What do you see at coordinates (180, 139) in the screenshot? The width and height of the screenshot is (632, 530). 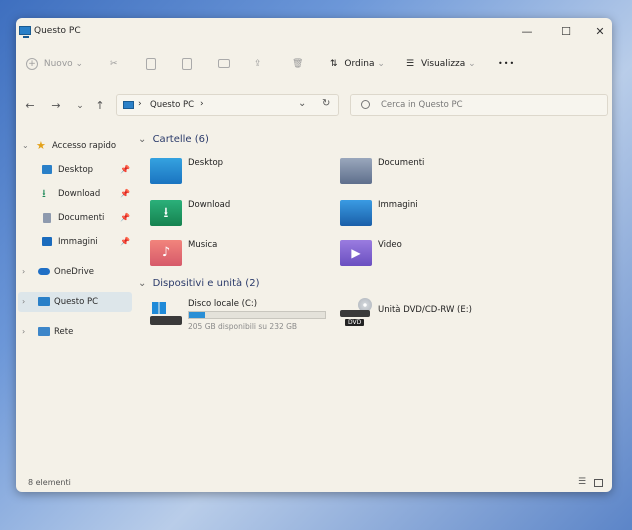 I see `section-title: Cartelle (6)` at bounding box center [180, 139].